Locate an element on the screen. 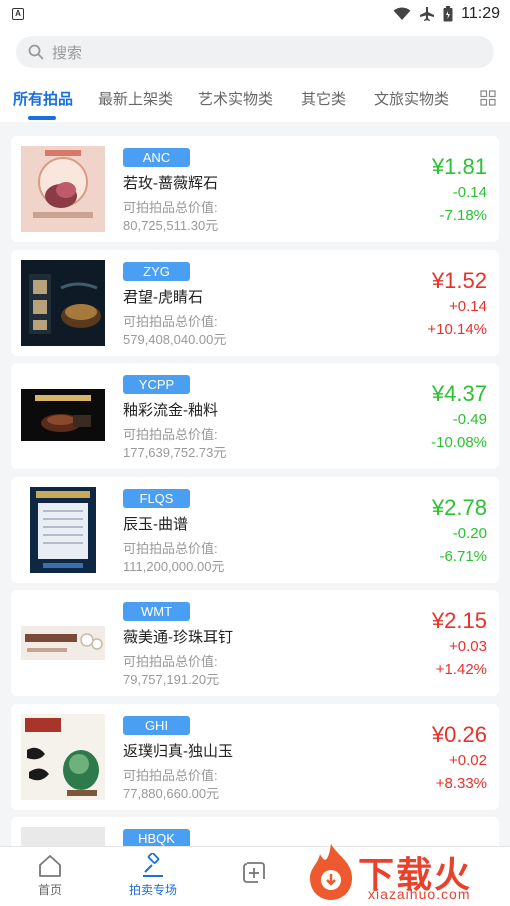 This screenshot has width=510, height=906. item-code-badge: YCPP is located at coordinates (156, 384).